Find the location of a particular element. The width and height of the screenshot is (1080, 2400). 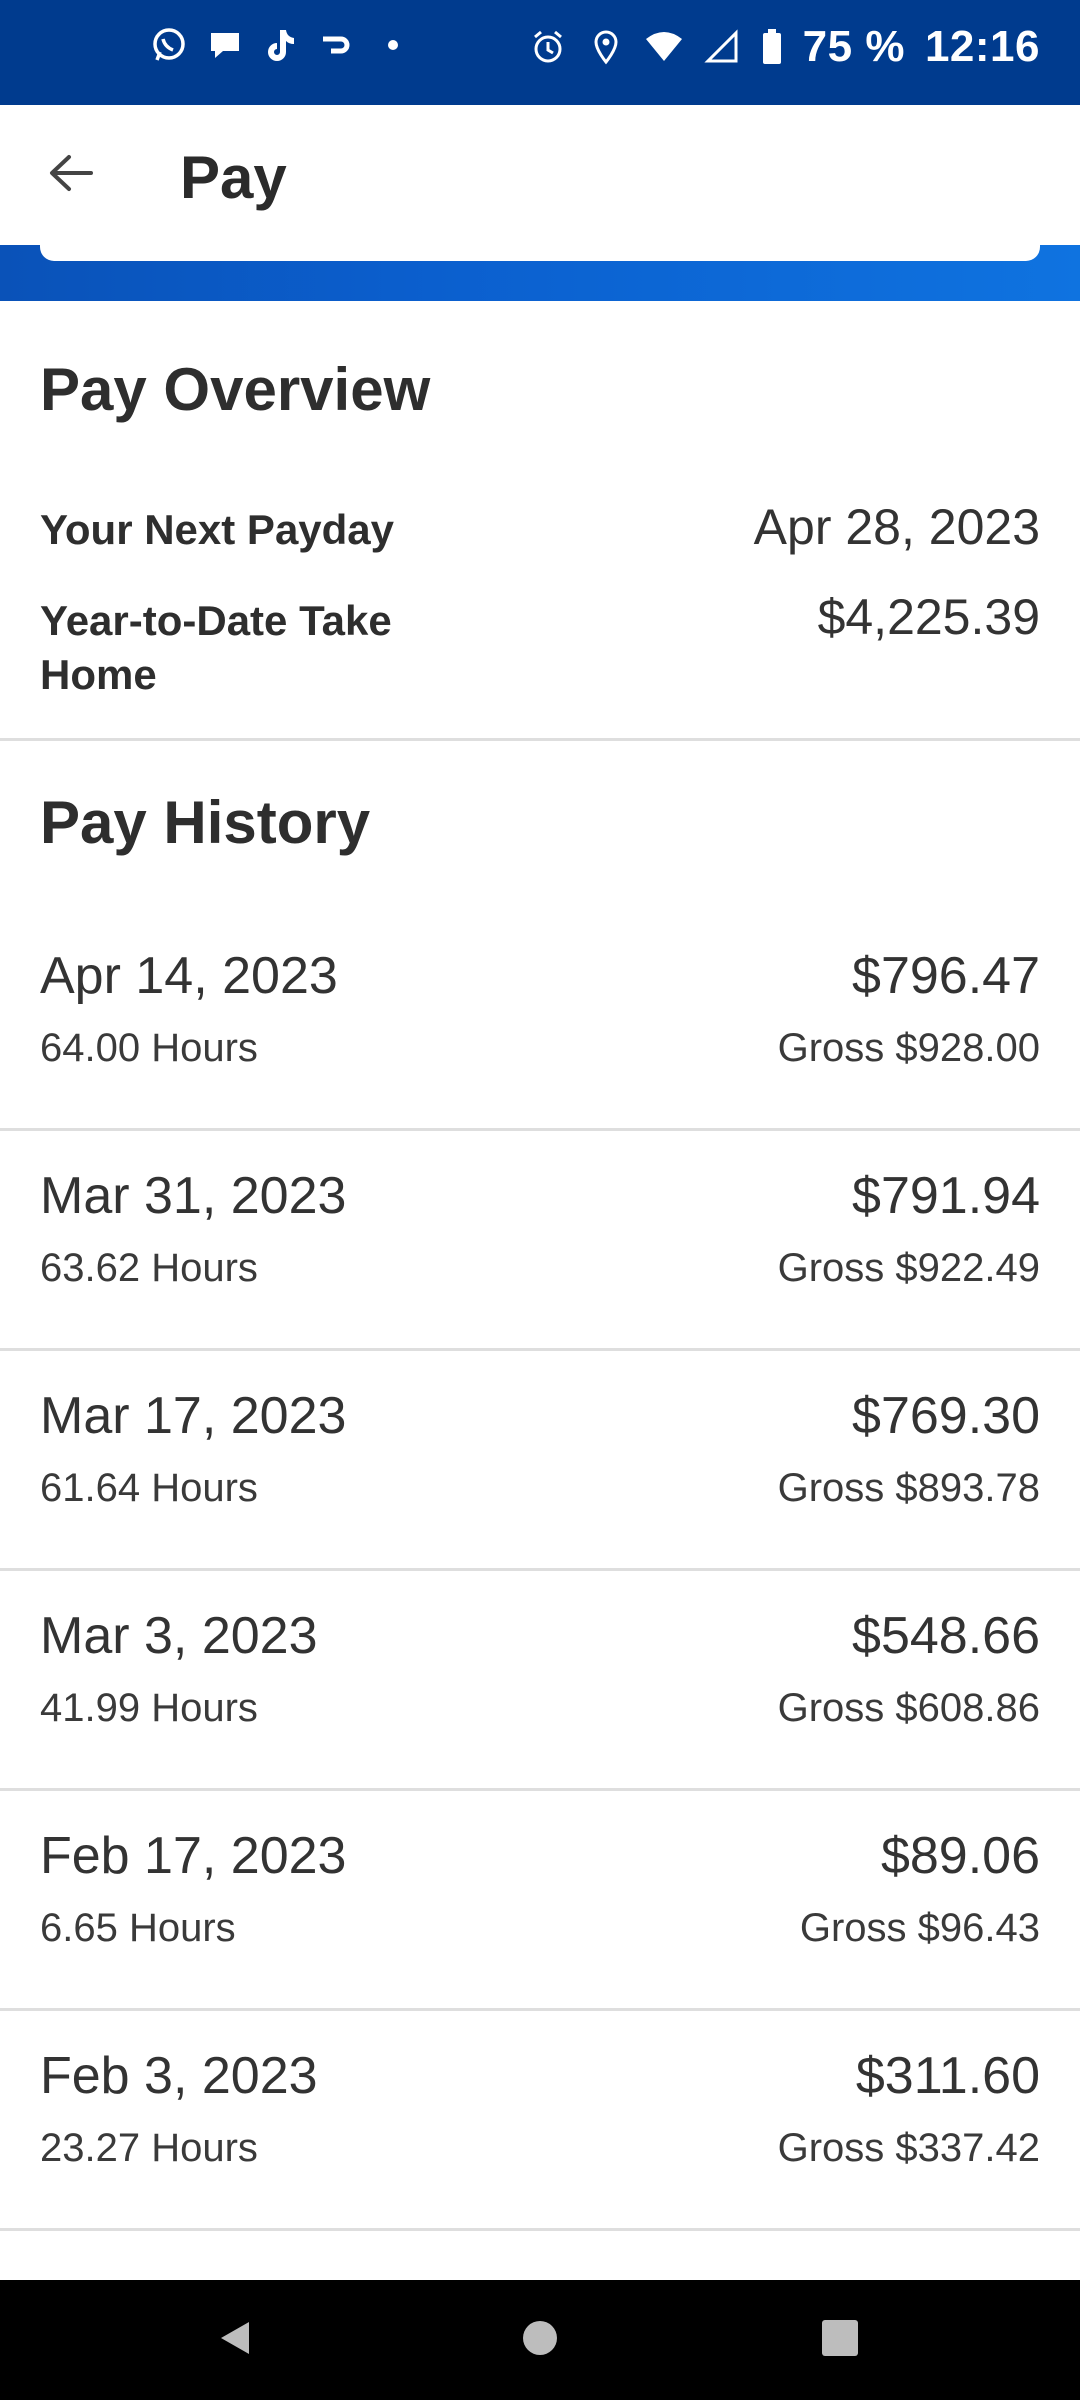

location-icon is located at coordinates (606, 47).